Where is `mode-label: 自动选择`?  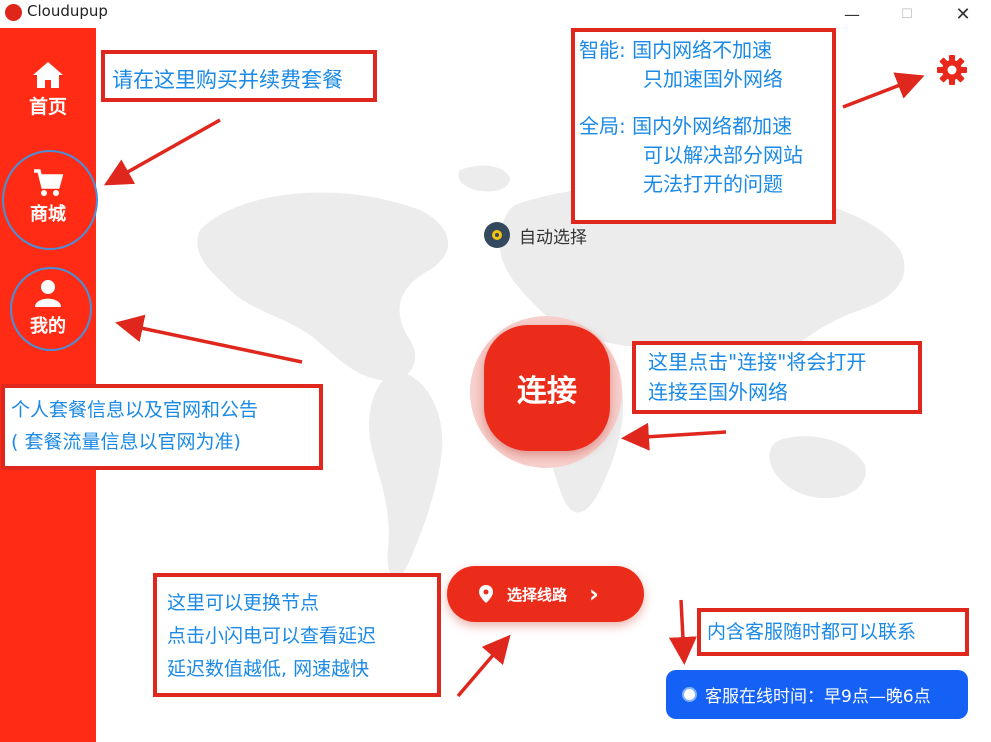
mode-label: 自动选择 is located at coordinates (553, 237).